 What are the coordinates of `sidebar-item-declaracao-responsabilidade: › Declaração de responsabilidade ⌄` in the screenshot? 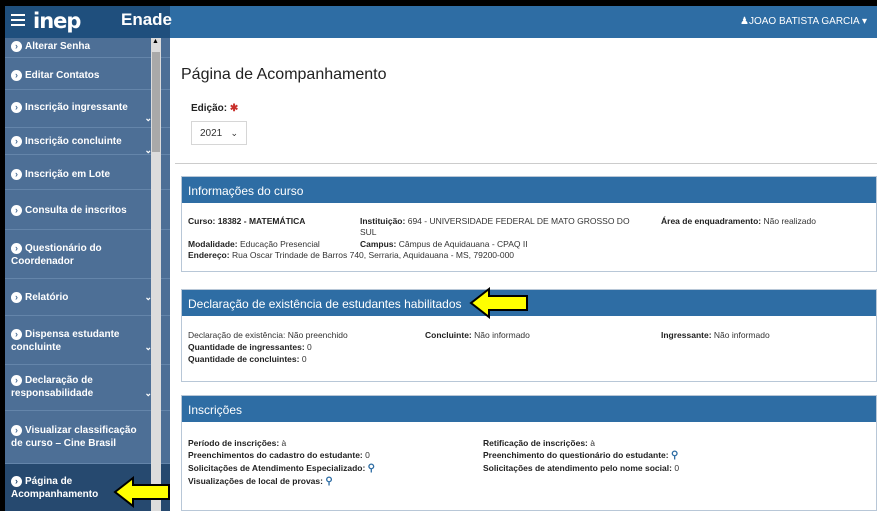 It's located at (87, 388).